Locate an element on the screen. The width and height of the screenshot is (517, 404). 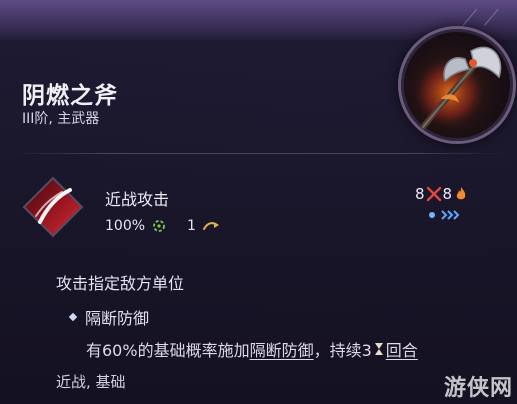
action-cost-value: 8 is located at coordinates (420, 194).